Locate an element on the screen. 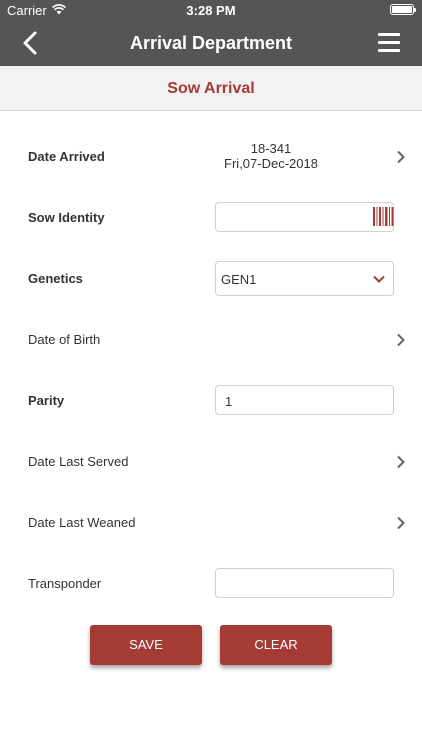 This screenshot has width=422, height=750. sow-identity-row: Sow Identity is located at coordinates (211, 218).